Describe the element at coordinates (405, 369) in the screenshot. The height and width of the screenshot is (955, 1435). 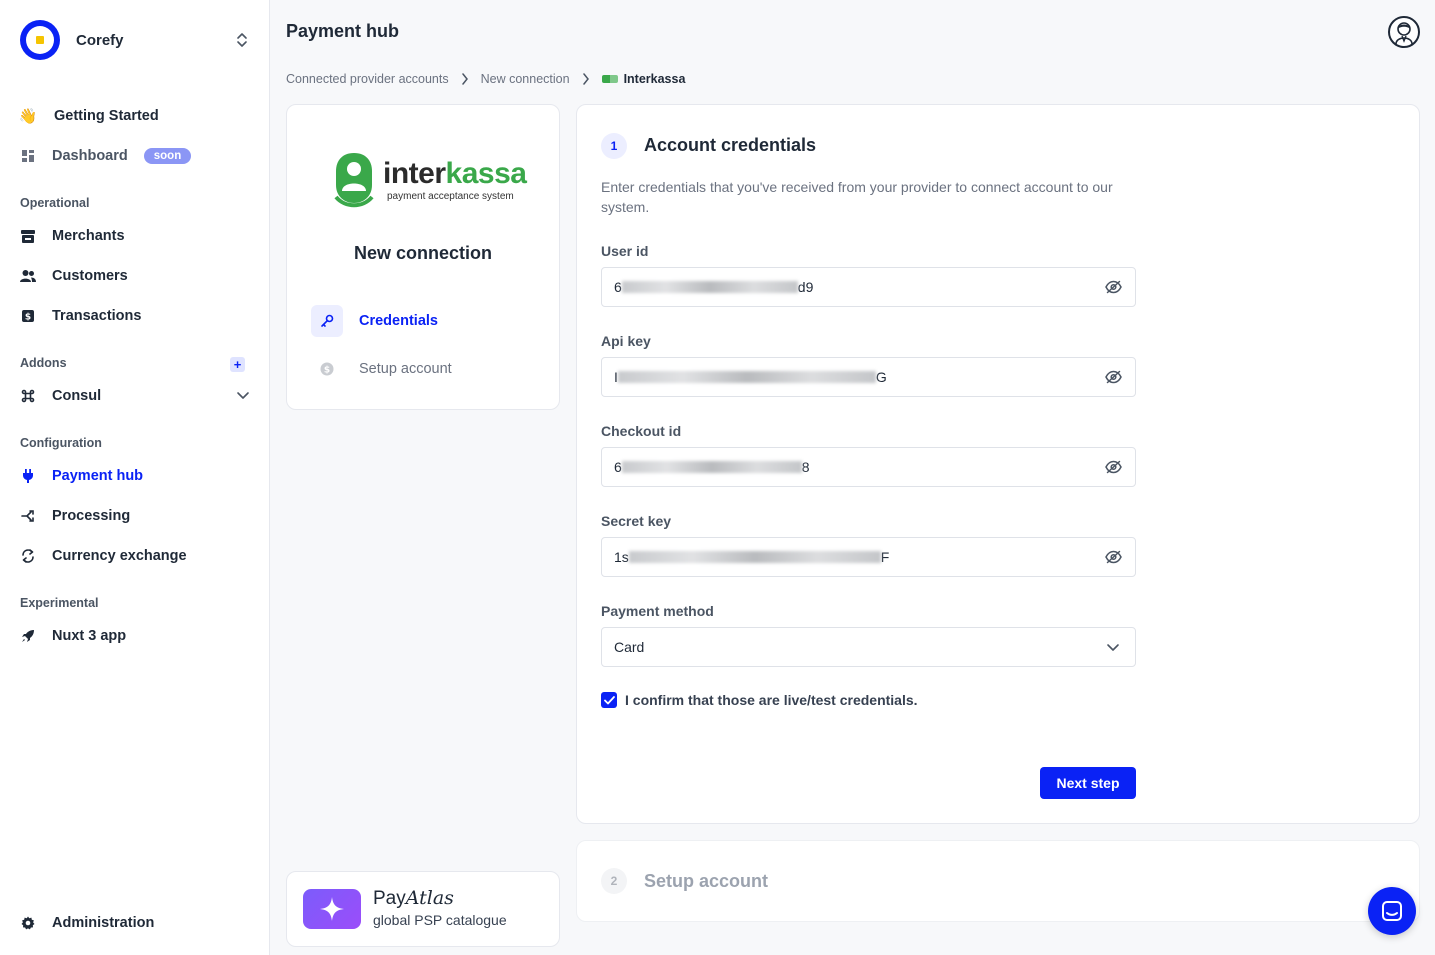
I see `step-label: Setup account` at that location.